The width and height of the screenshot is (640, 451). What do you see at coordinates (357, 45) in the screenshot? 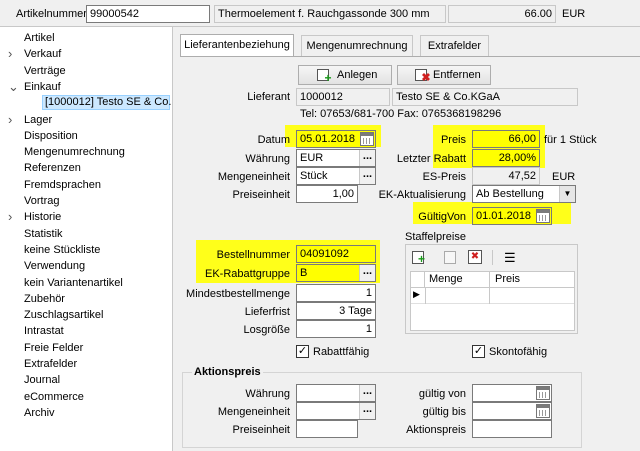
I see `tab-mengenumrechnung: Mengenumrechnung` at bounding box center [357, 45].